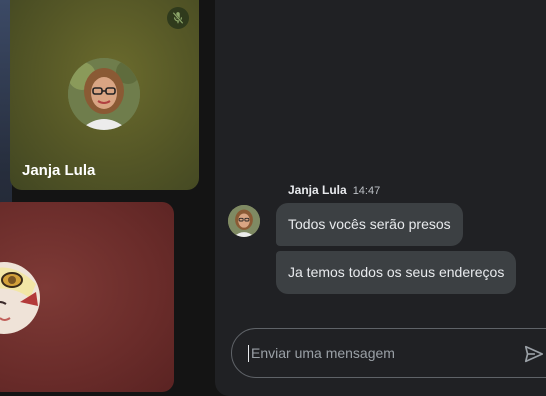  What do you see at coordinates (321, 353) in the screenshot?
I see `message-input: Enviar uma mensagem` at bounding box center [321, 353].